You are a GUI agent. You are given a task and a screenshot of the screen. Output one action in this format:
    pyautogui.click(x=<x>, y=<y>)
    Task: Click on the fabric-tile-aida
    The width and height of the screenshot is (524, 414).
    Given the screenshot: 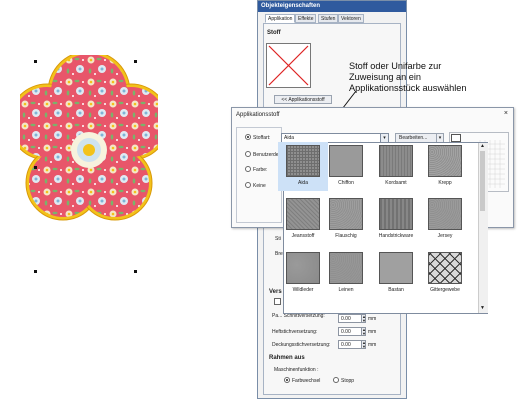 What is the action you would take?
    pyautogui.click(x=303, y=161)
    